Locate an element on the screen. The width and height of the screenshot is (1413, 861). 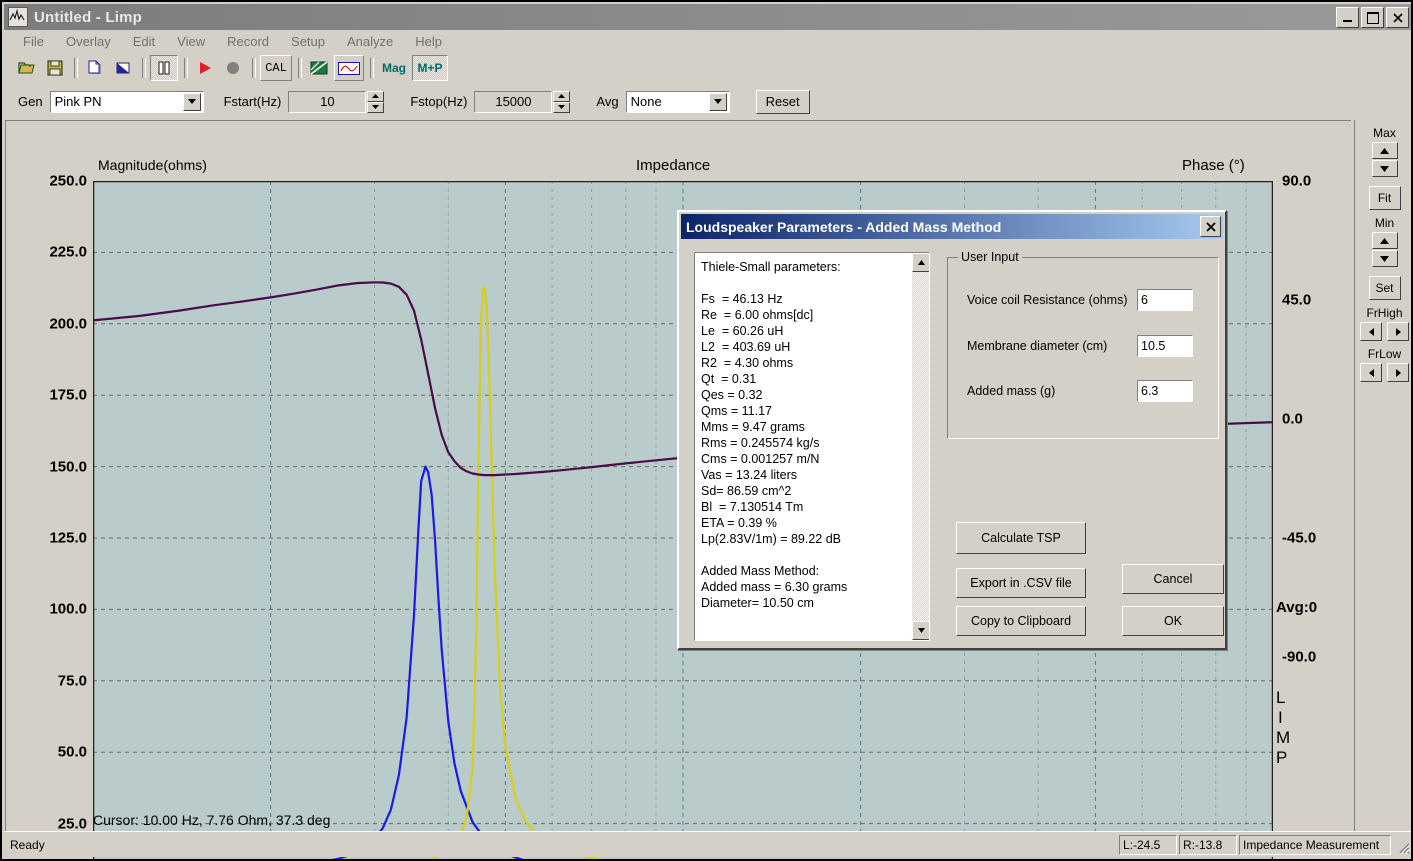
reset-button: Reset is located at coordinates (782, 101).